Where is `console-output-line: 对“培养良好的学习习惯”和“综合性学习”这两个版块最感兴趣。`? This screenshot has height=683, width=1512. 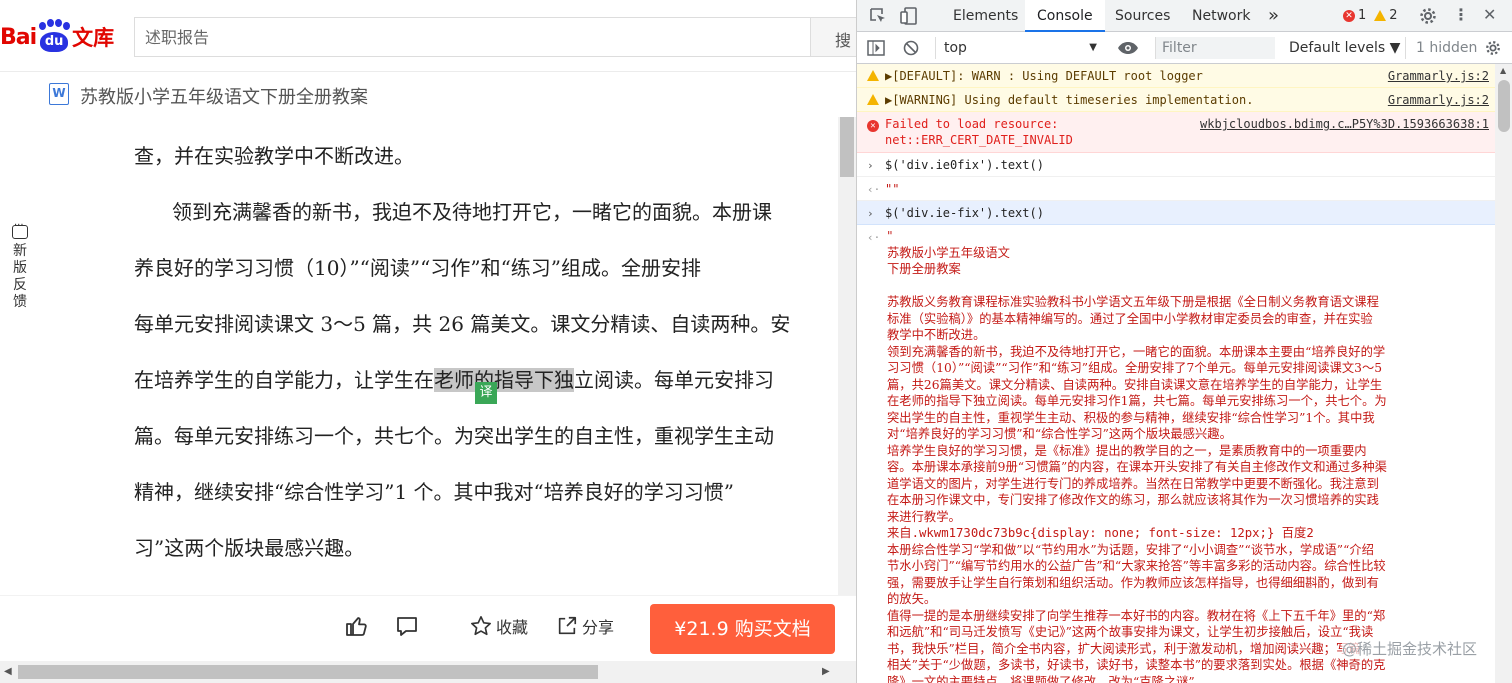 console-output-line: 对“培养良好的学习习惯”和“综合性学习”这两个版块最感兴趣。 is located at coordinates (1059, 434).